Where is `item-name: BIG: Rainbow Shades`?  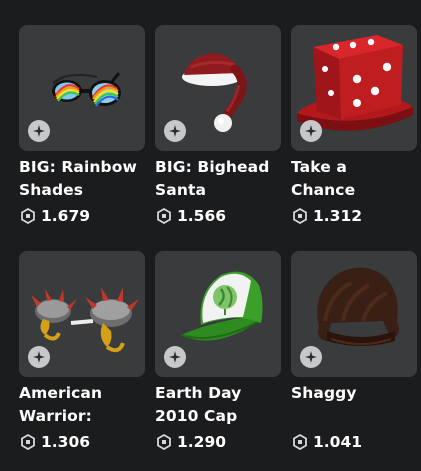
item-name: BIG: Rainbow Shades is located at coordinates (82, 178).